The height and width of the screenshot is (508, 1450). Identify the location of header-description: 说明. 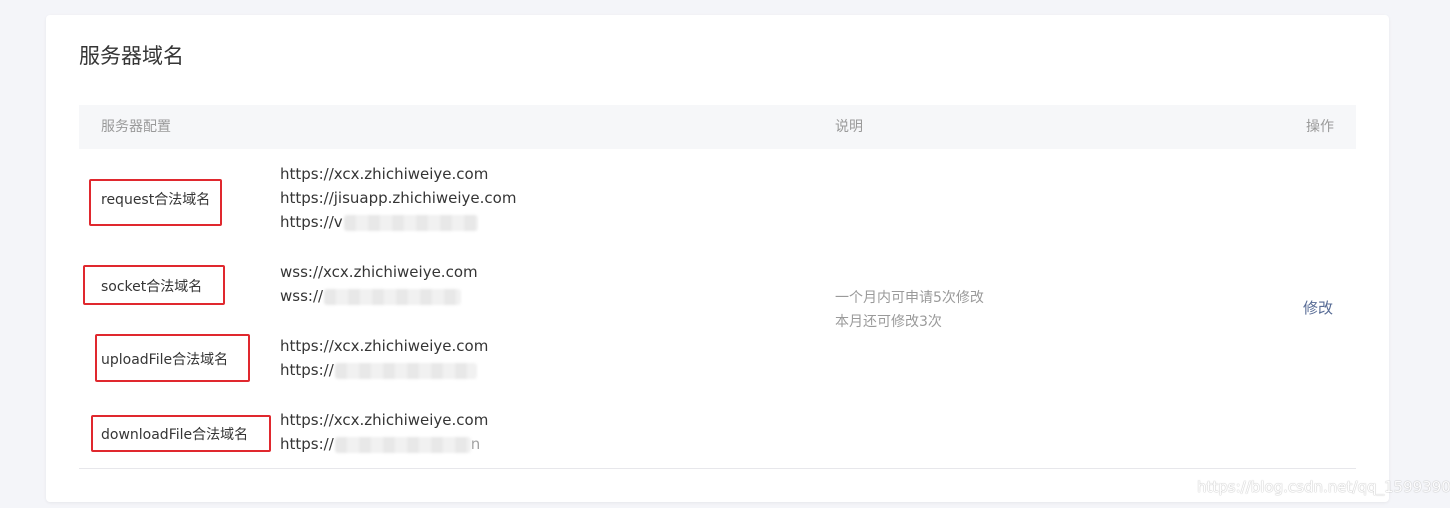
(849, 127).